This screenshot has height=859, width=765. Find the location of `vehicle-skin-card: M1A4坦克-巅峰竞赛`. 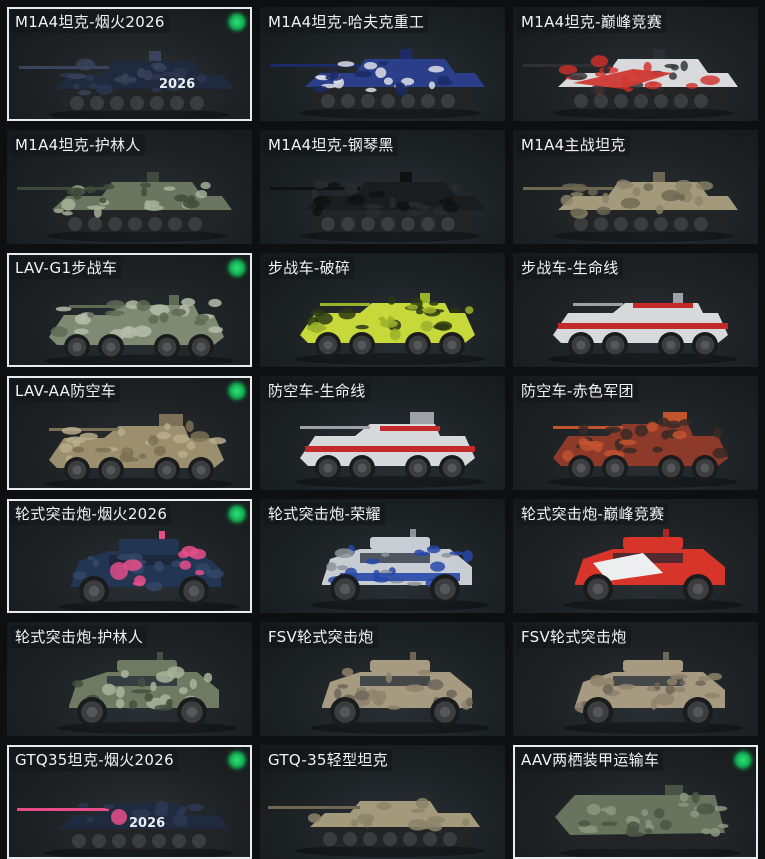

vehicle-skin-card: M1A4坦克-巅峰竞赛 is located at coordinates (635, 64).